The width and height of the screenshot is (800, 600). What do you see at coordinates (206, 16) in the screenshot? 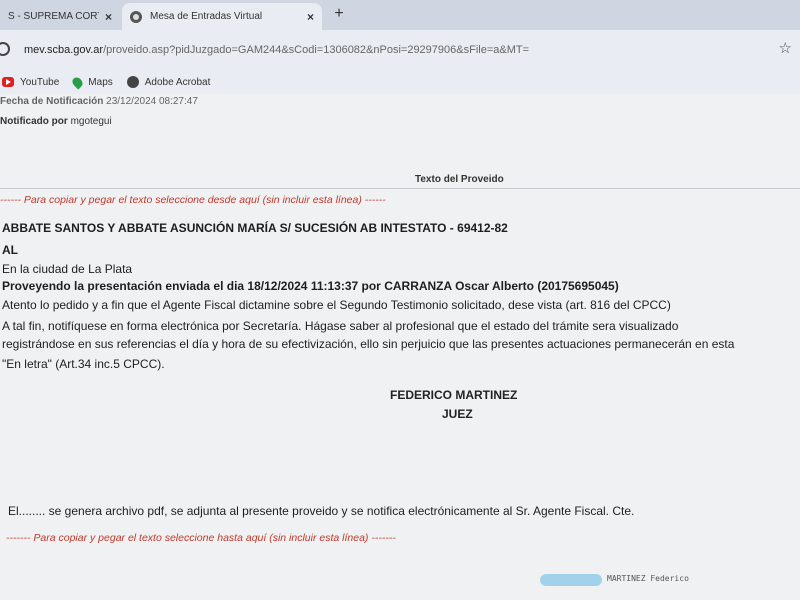
I see `tab-title: Mesa de Entradas Virtual` at bounding box center [206, 16].